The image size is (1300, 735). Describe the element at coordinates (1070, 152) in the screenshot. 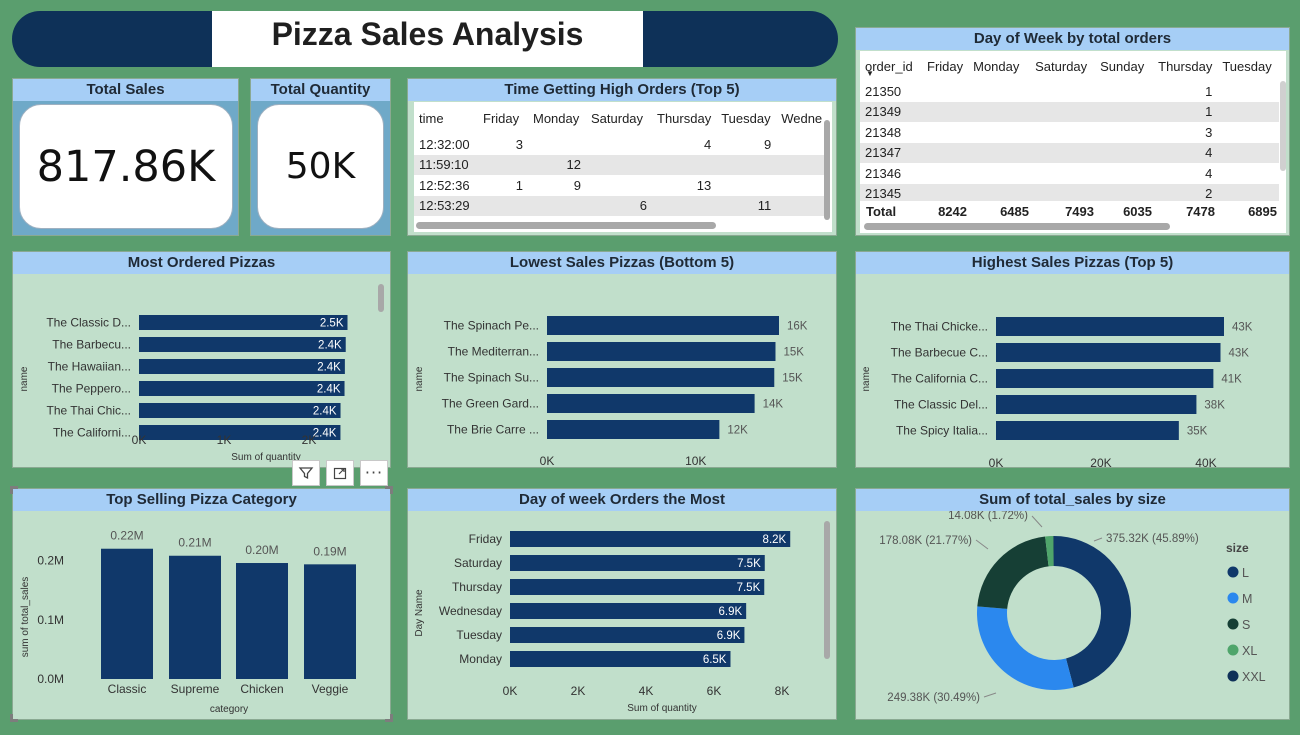

I see `table-row: 21347 4` at that location.